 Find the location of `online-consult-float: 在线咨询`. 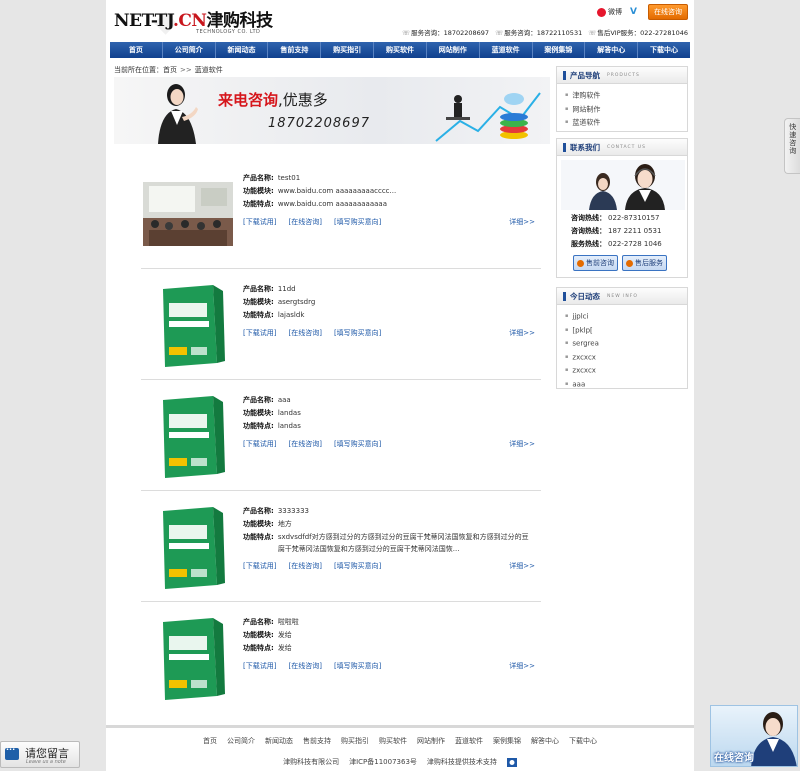

online-consult-float: 在线咨询 is located at coordinates (754, 736).